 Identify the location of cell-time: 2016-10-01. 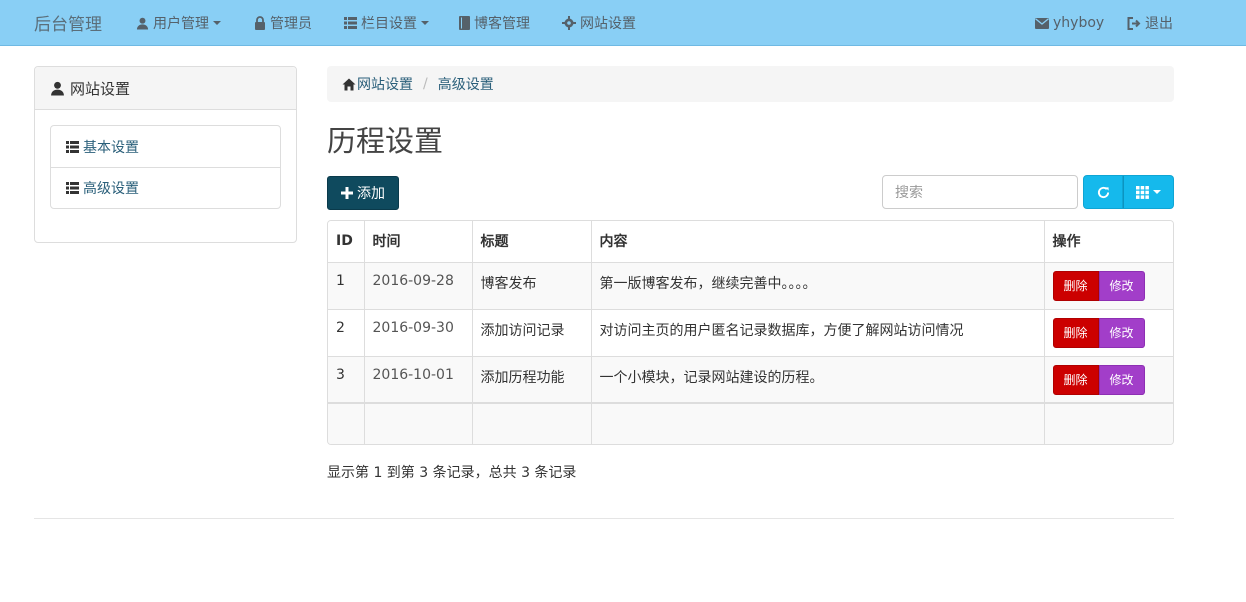
(418, 380).